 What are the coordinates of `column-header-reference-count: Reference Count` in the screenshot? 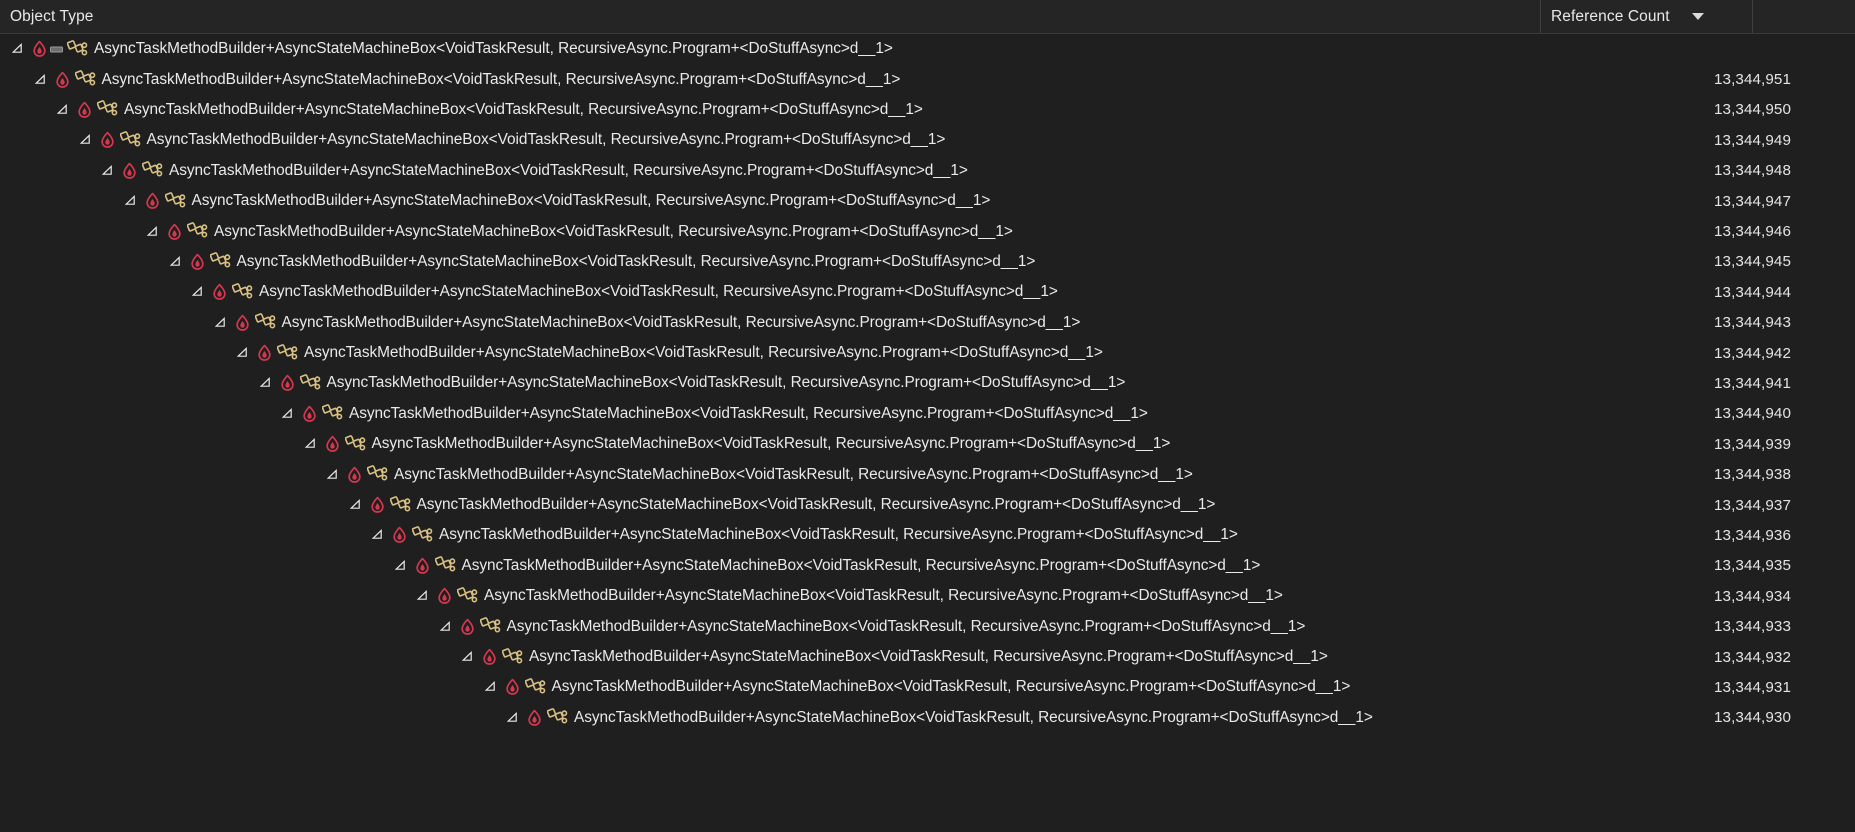 It's located at (1647, 16).